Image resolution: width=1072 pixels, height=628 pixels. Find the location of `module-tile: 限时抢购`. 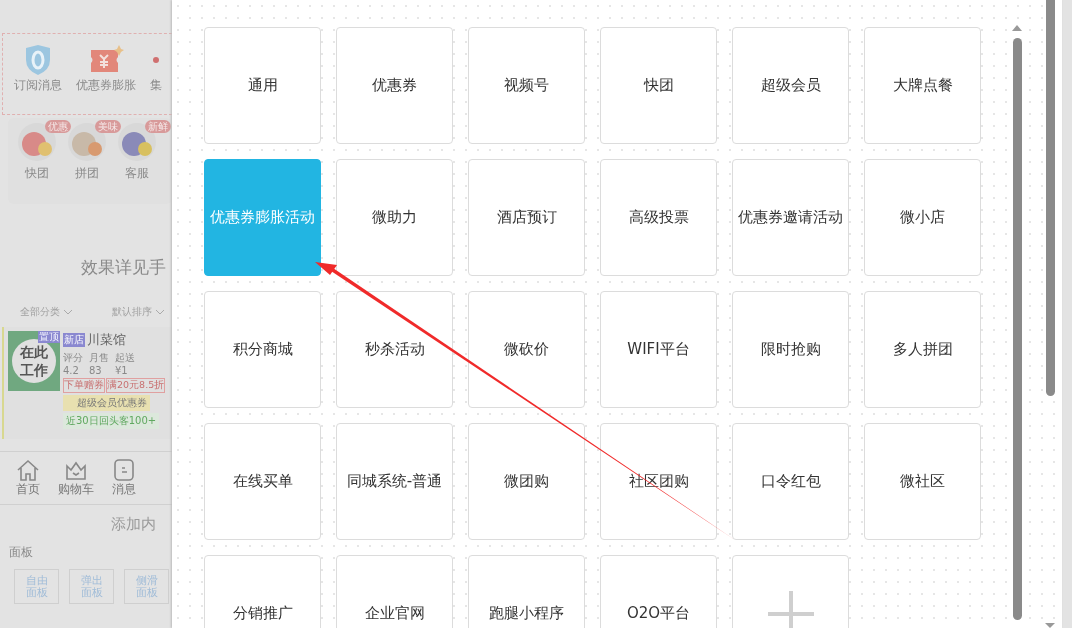

module-tile: 限时抢购 is located at coordinates (790, 349).